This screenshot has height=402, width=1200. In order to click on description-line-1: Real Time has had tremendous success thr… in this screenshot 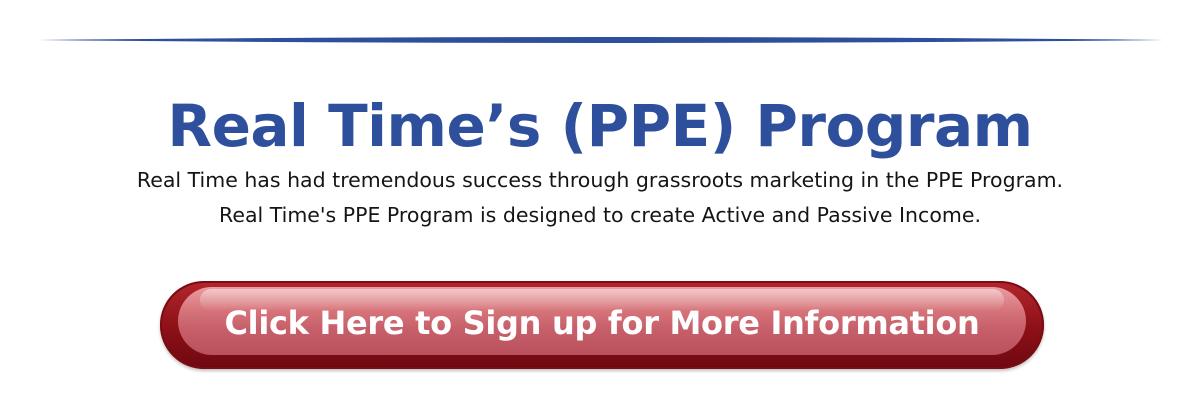, I will do `click(600, 180)`.